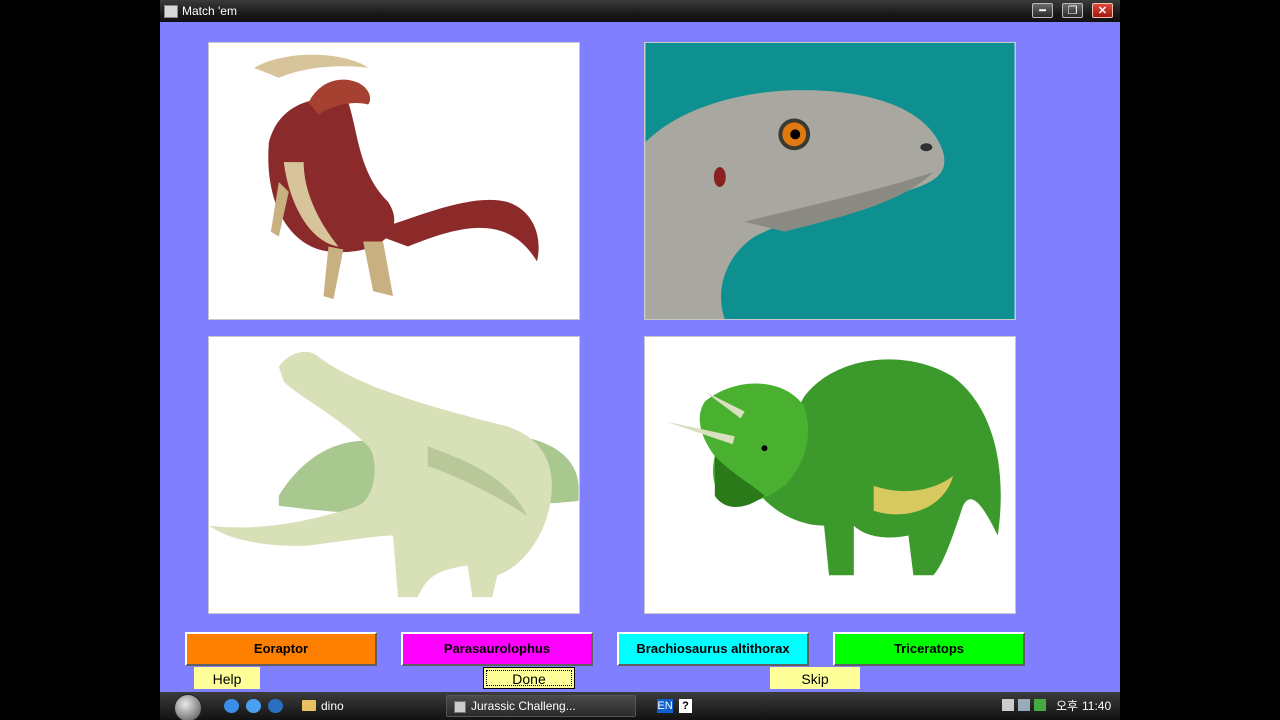  What do you see at coordinates (640, 11) in the screenshot?
I see `title-bar: Match 'em ━ ❐ ✕` at bounding box center [640, 11].